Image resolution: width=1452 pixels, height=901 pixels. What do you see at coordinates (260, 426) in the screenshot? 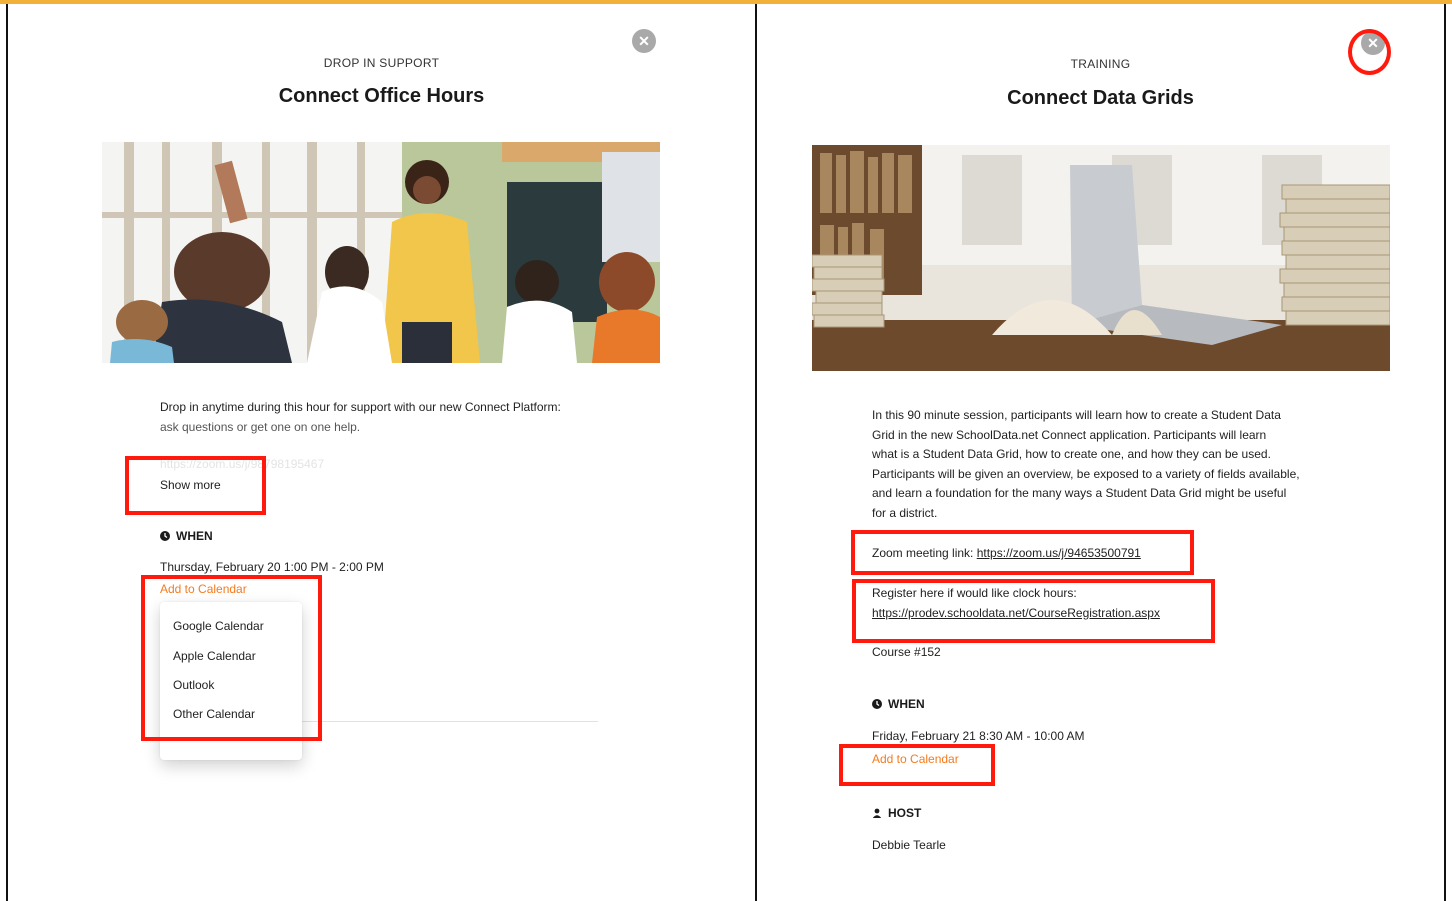
I see `description-line: ask questions or get one on one help.` at bounding box center [260, 426].